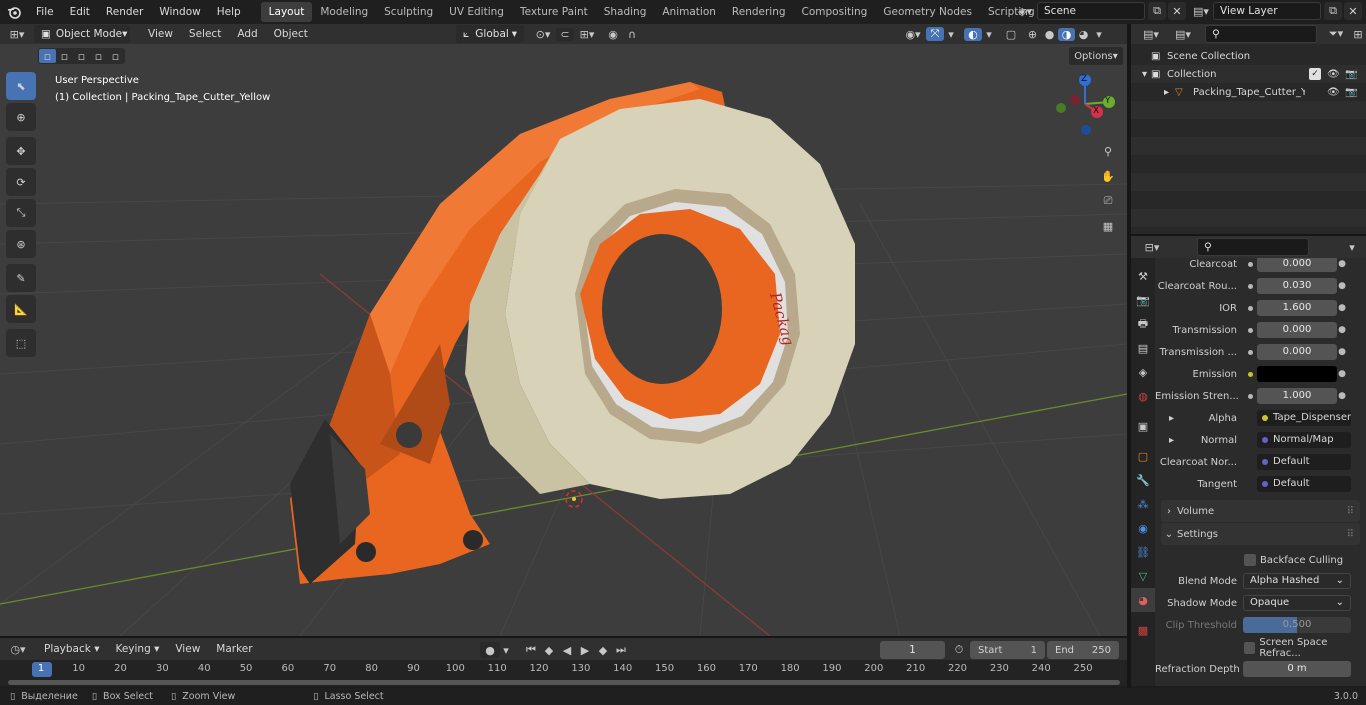  I want to click on menu-edit: Edit, so click(80, 12).